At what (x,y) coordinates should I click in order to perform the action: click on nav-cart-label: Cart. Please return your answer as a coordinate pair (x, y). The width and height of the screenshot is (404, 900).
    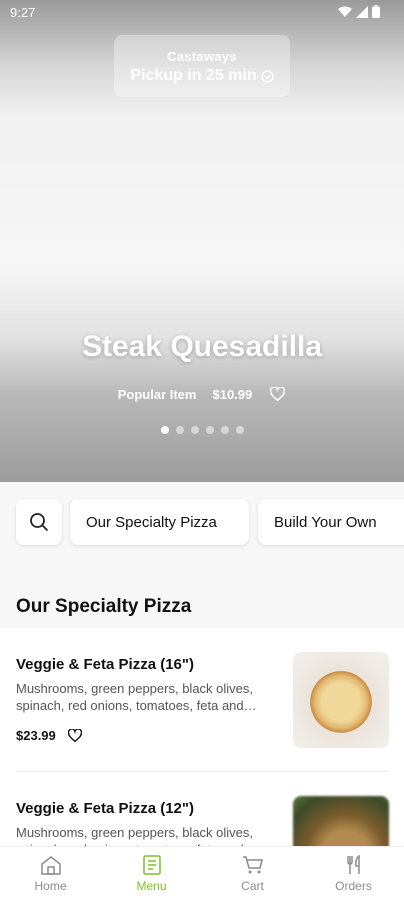
    Looking at the image, I should click on (252, 886).